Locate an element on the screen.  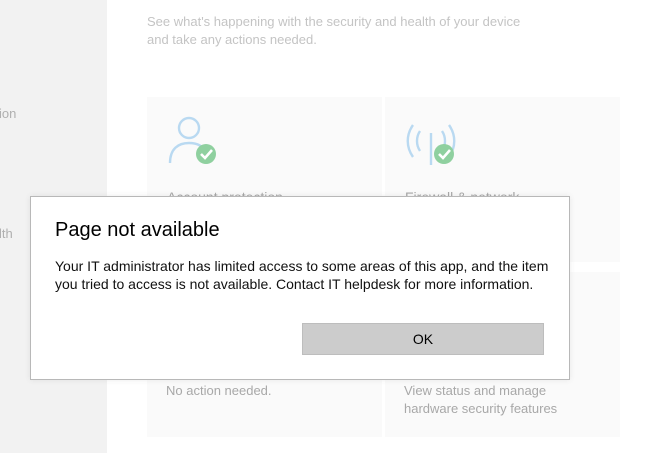
person-icon is located at coordinates (192, 140).